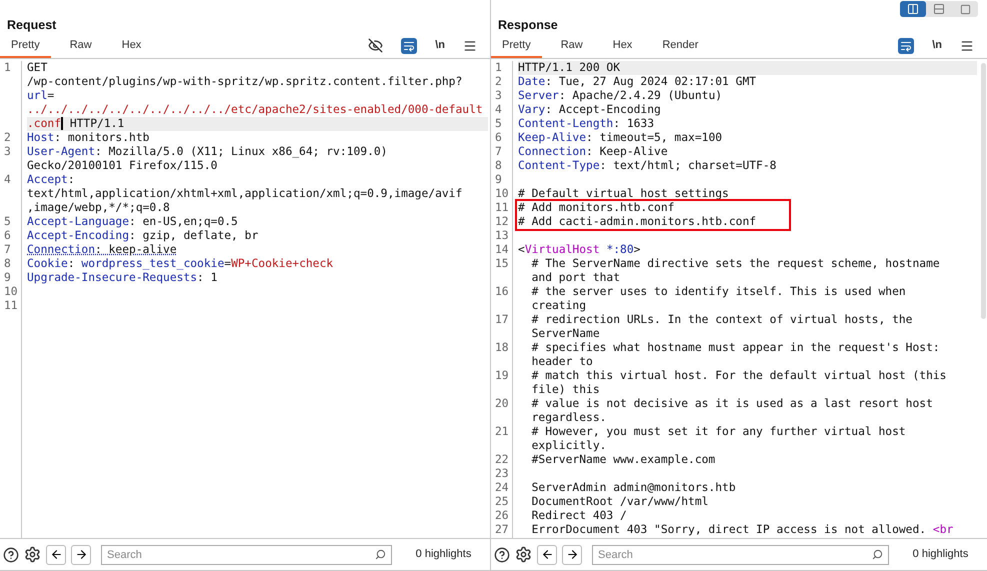  Describe the element at coordinates (648, 166) in the screenshot. I see `code-line: Content-Type: text/html; charset=UTF-8` at that location.